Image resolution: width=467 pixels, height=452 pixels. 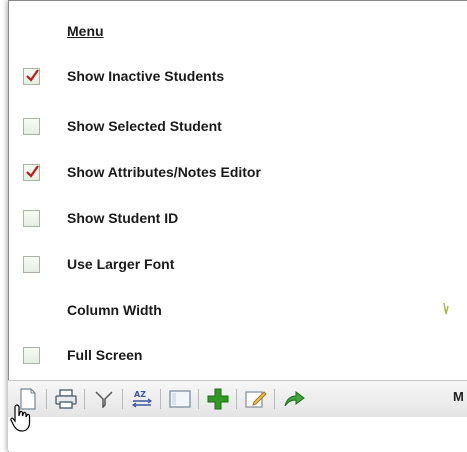 I want to click on window-button, so click(x=180, y=399).